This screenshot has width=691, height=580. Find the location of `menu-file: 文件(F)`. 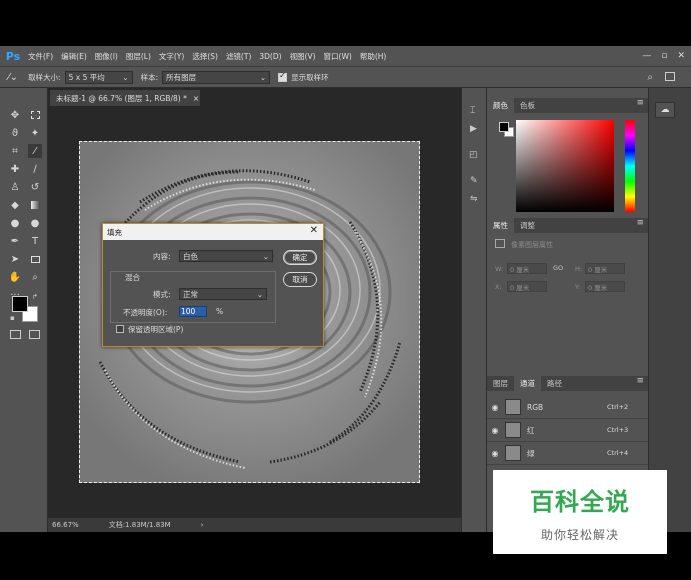

menu-file: 文件(F) is located at coordinates (40, 56).